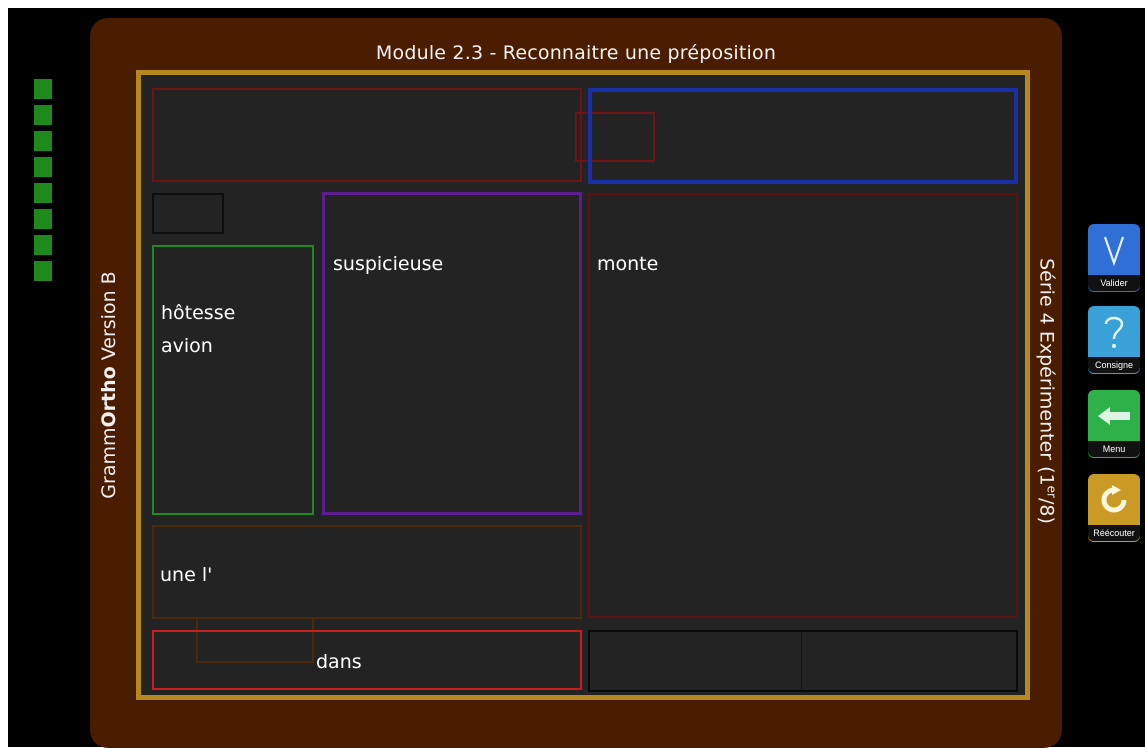 The width and height of the screenshot is (1145, 748). Describe the element at coordinates (367, 660) in the screenshot. I see `word-card-dans` at that location.